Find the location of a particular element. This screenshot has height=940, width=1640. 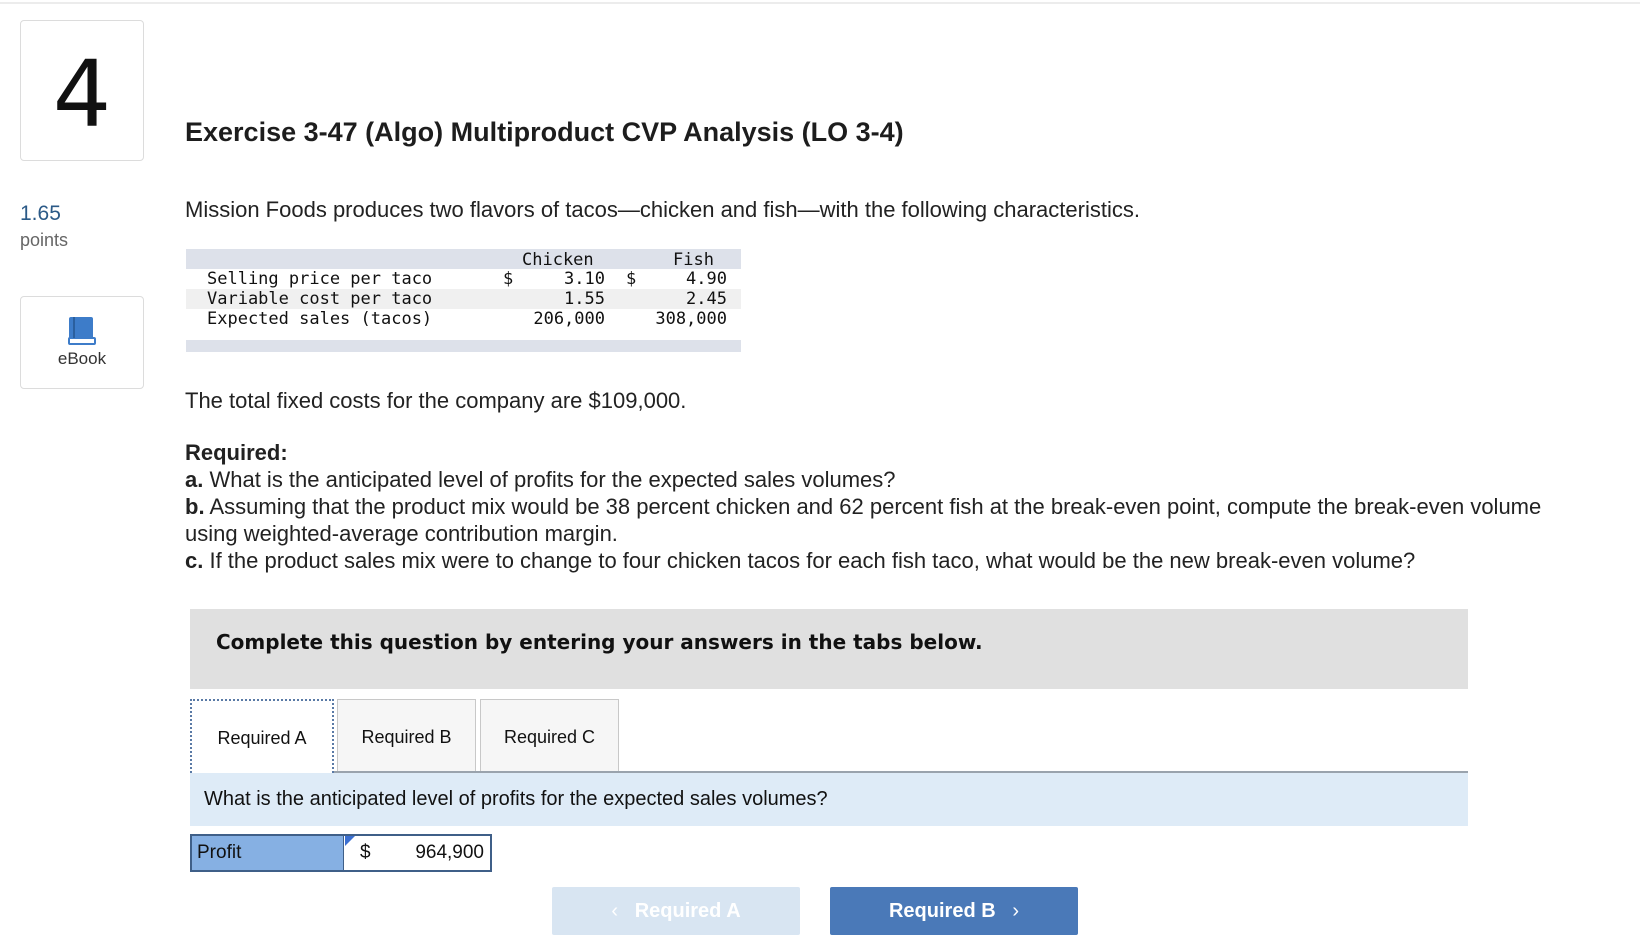

table-header-band is located at coordinates (463, 259).